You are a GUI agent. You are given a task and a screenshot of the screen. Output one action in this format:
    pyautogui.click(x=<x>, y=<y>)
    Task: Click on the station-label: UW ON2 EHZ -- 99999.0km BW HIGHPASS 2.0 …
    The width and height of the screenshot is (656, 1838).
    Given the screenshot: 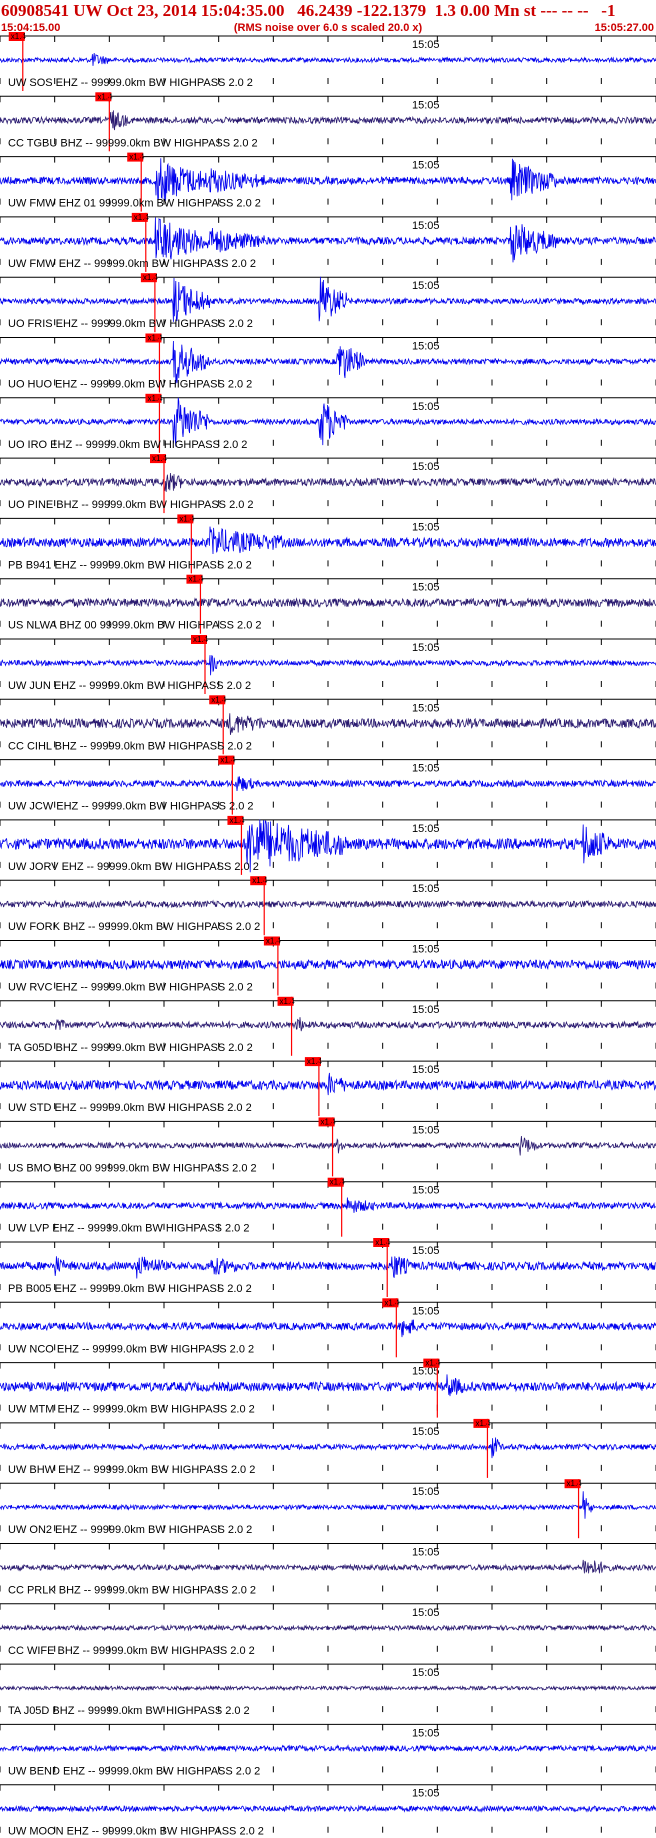 What is the action you would take?
    pyautogui.click(x=130, y=1530)
    